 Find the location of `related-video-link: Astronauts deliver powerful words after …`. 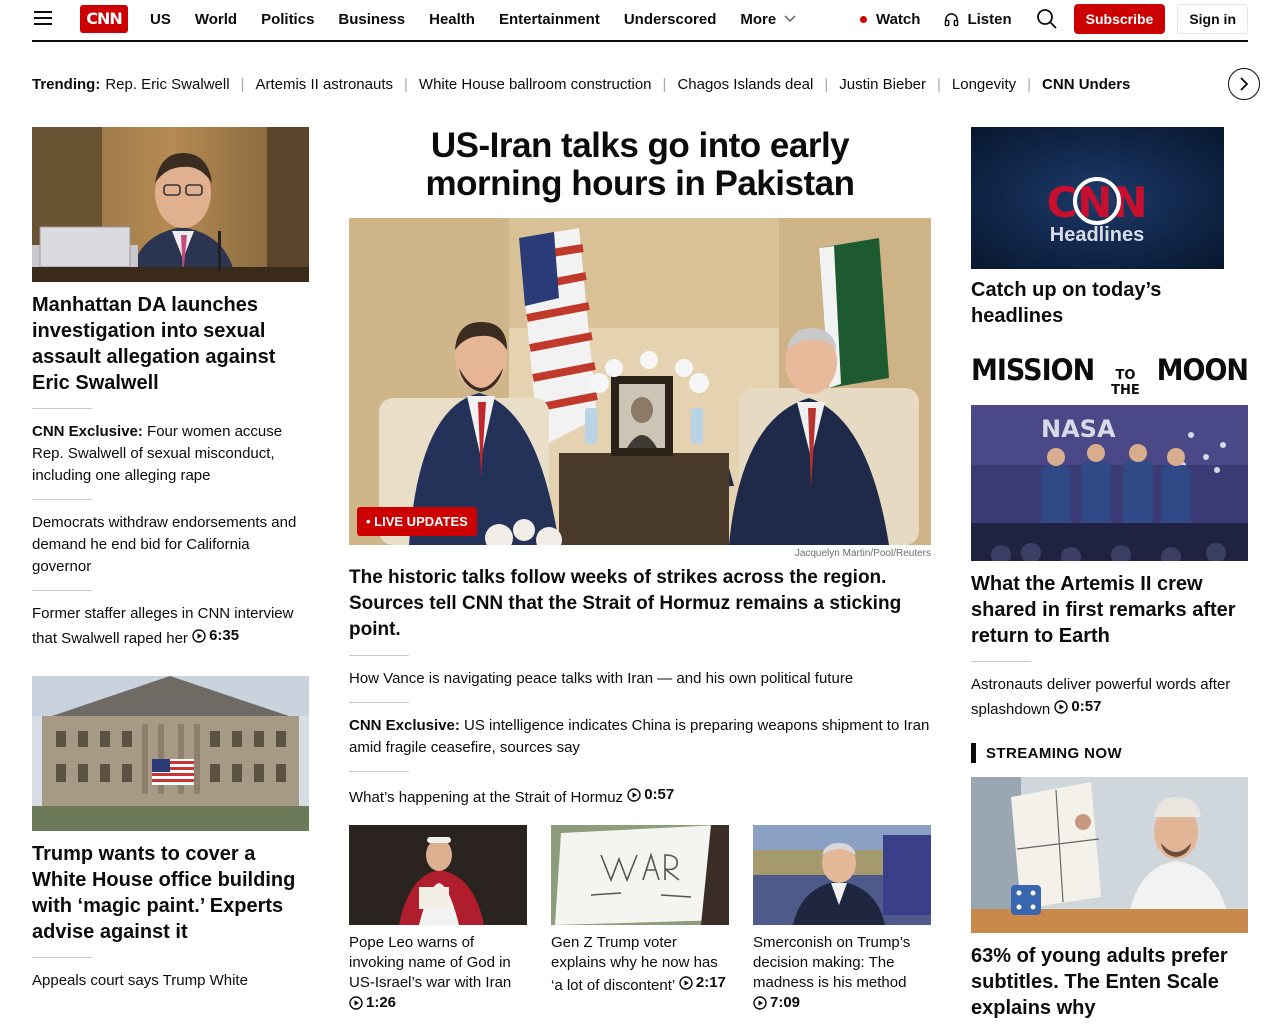

related-video-link: Astronauts deliver powerful words after … is located at coordinates (1109, 697).